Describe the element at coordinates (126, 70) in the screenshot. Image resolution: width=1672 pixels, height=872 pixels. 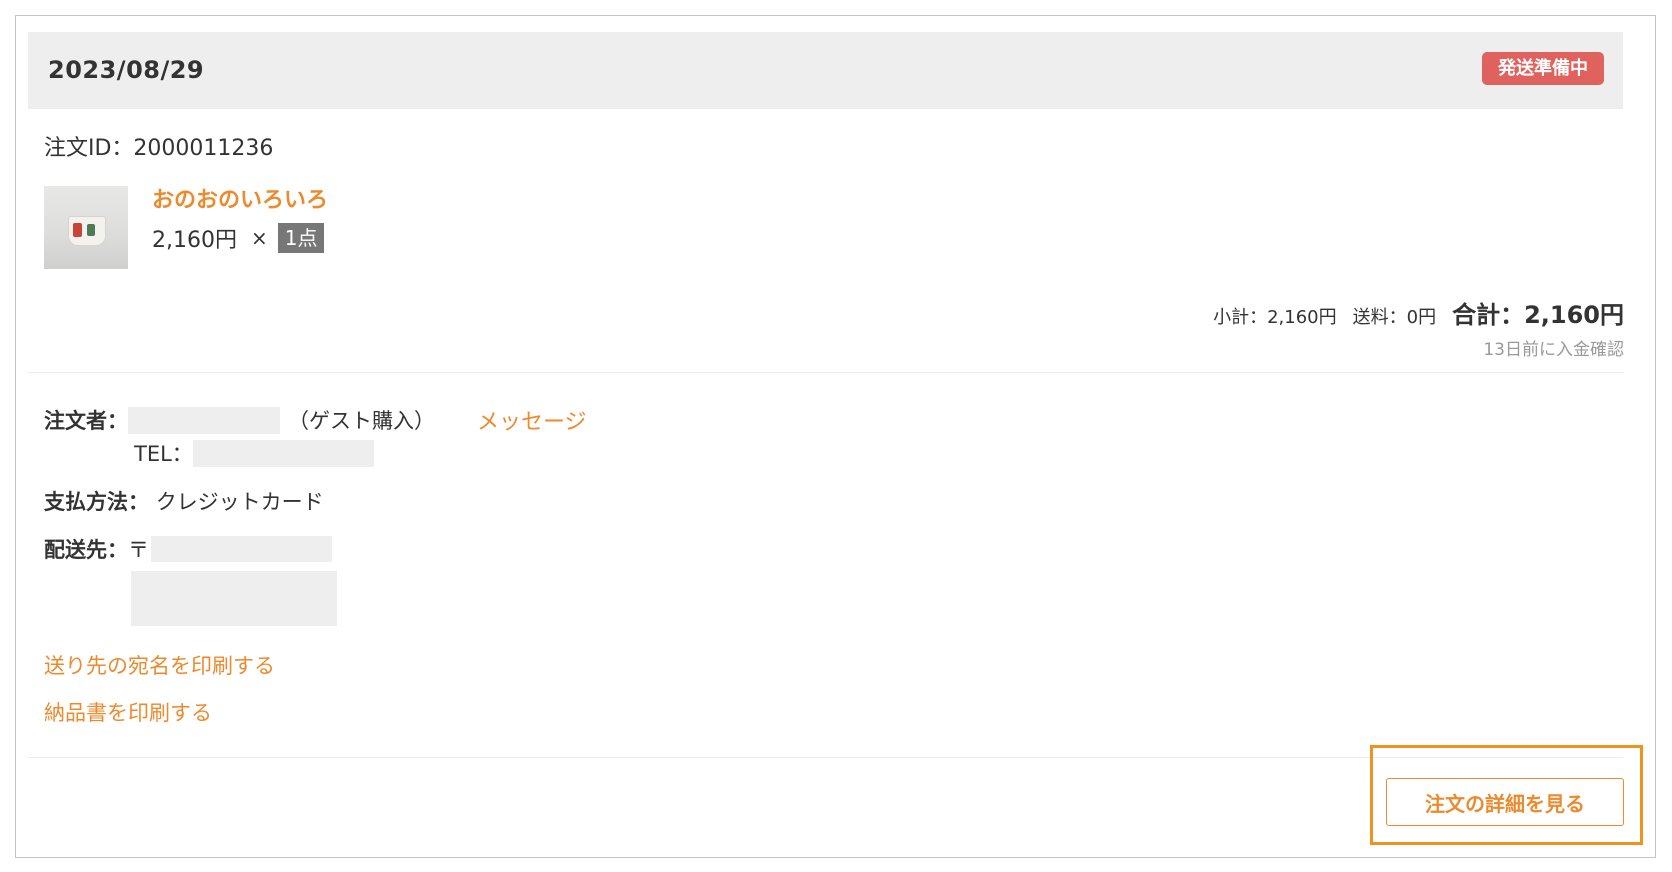
I see `order-date: 2023/08/29` at that location.